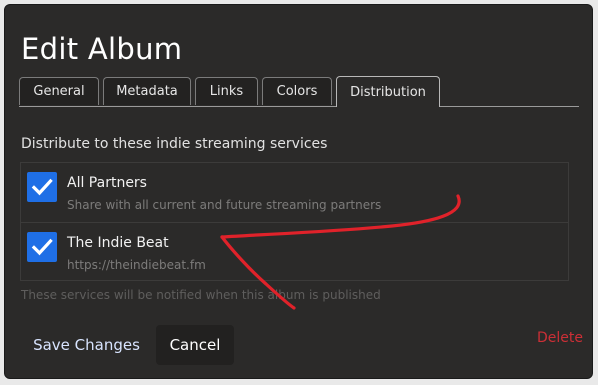 This screenshot has width=598, height=385. What do you see at coordinates (86, 345) in the screenshot?
I see `save-changes-button: Save Changes` at bounding box center [86, 345].